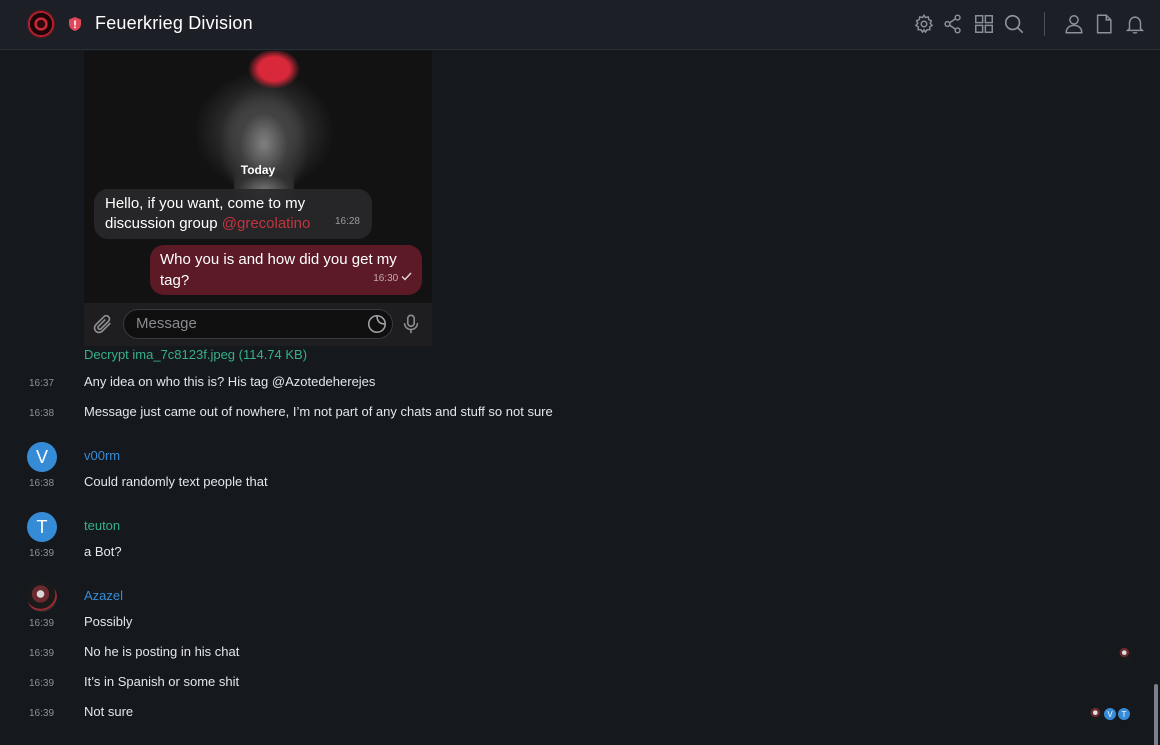 The height and width of the screenshot is (745, 1160). What do you see at coordinates (580, 656) in the screenshot?
I see `message-row: 16:39 No he is posting in his chat` at bounding box center [580, 656].